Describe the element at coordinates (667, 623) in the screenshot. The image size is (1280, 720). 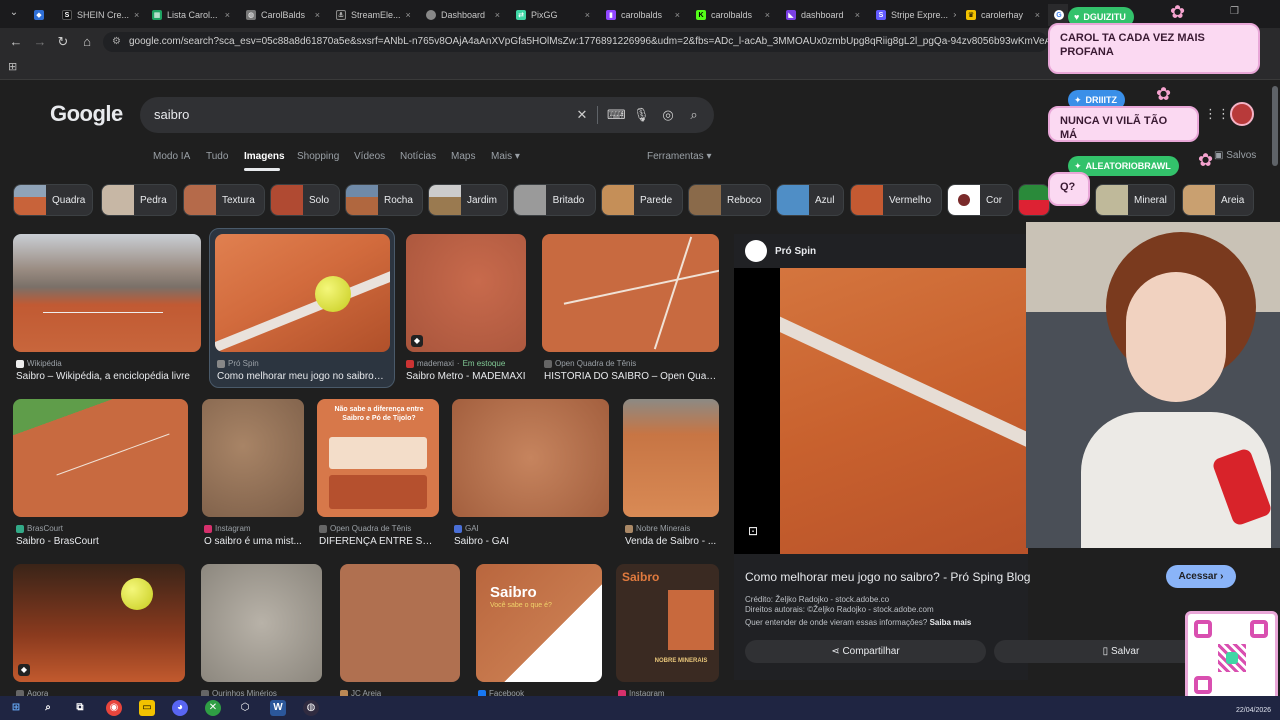
I see `result-image: Saibro NOBRE MINERAIS` at that location.